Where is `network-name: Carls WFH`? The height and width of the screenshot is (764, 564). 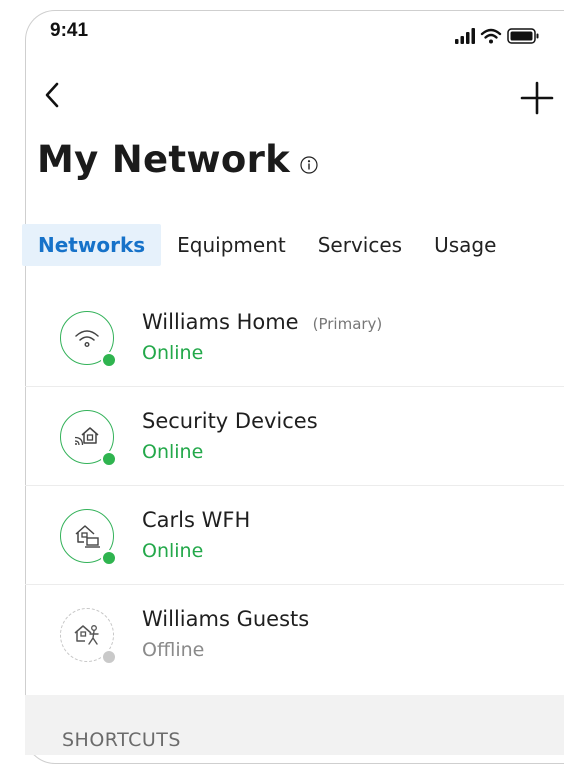 network-name: Carls WFH is located at coordinates (196, 520).